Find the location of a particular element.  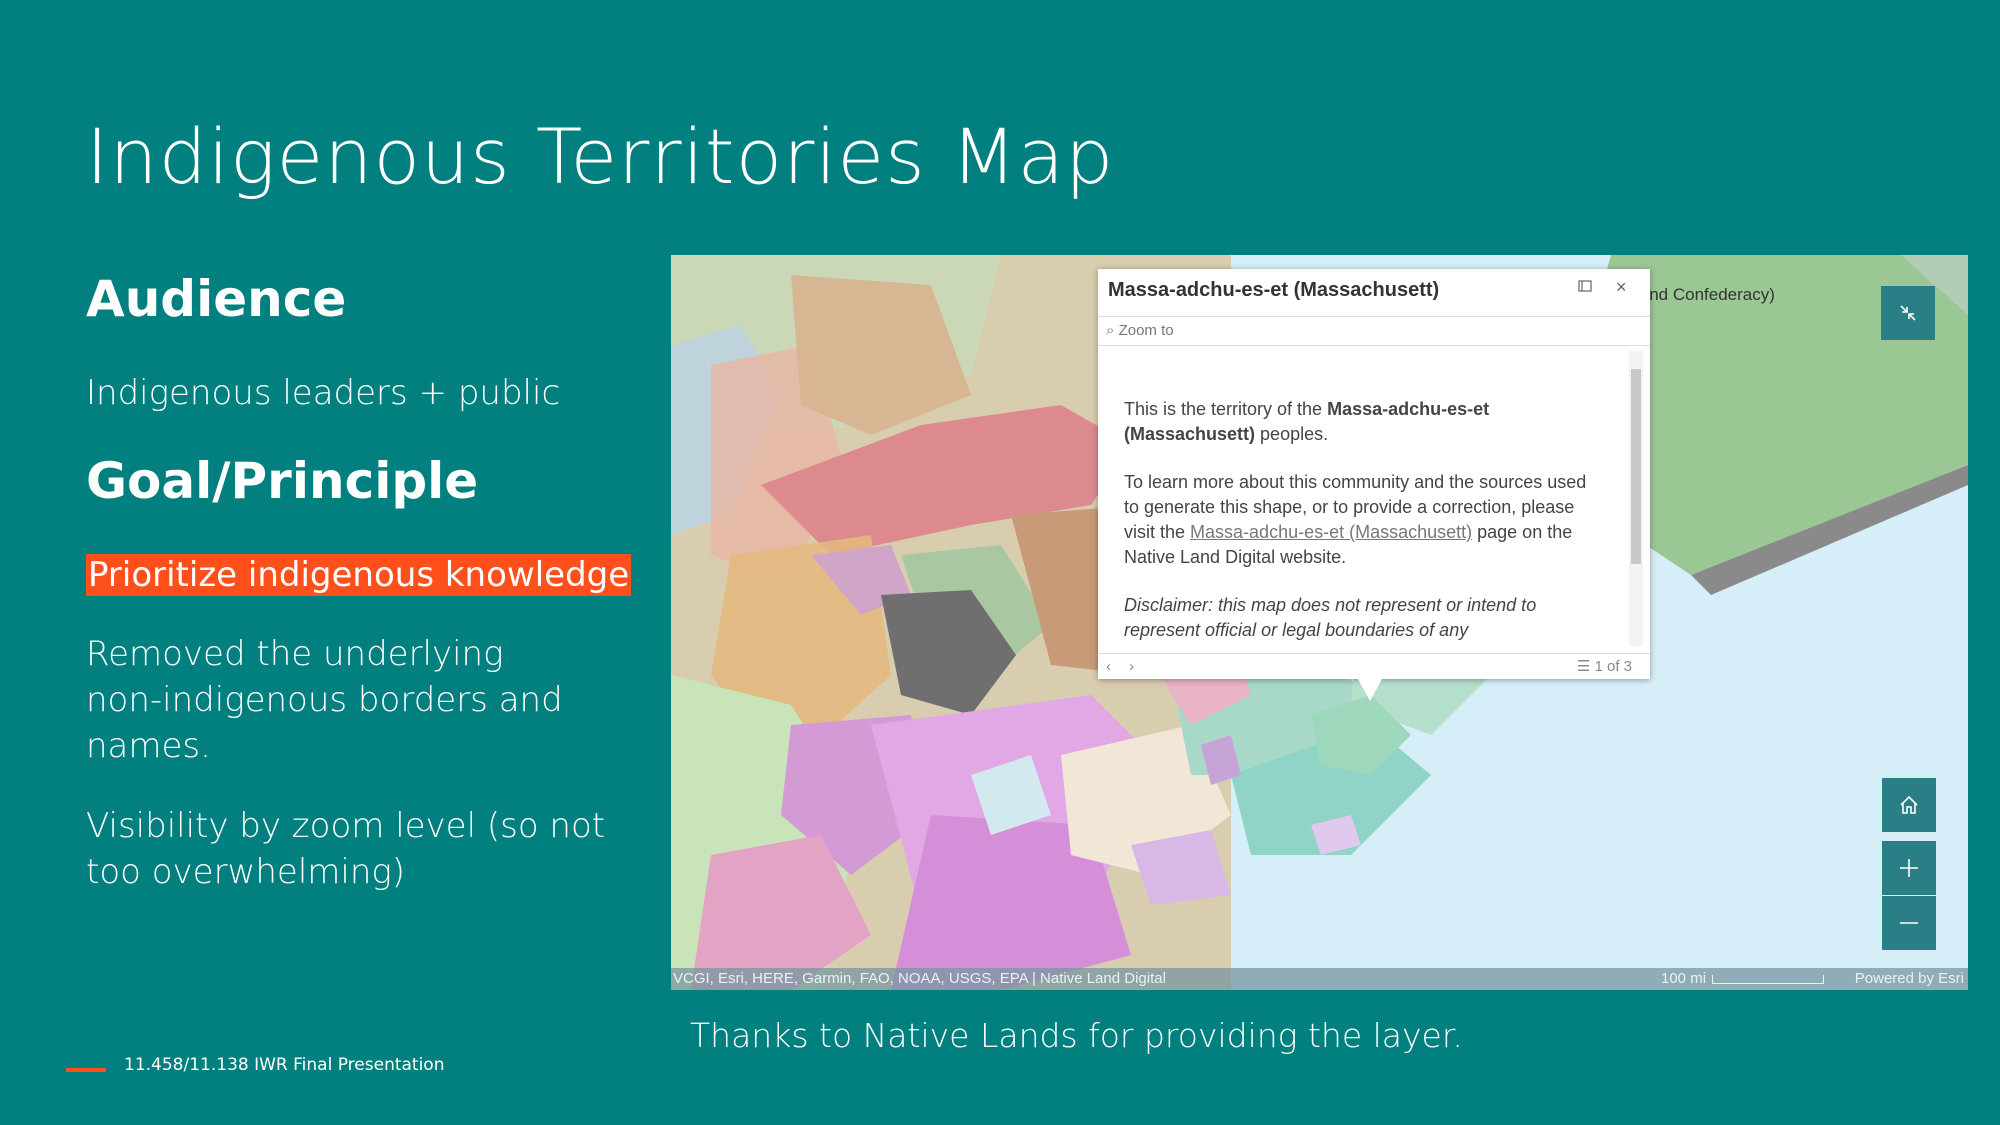

audience-heading: Audience is located at coordinates (216, 299).